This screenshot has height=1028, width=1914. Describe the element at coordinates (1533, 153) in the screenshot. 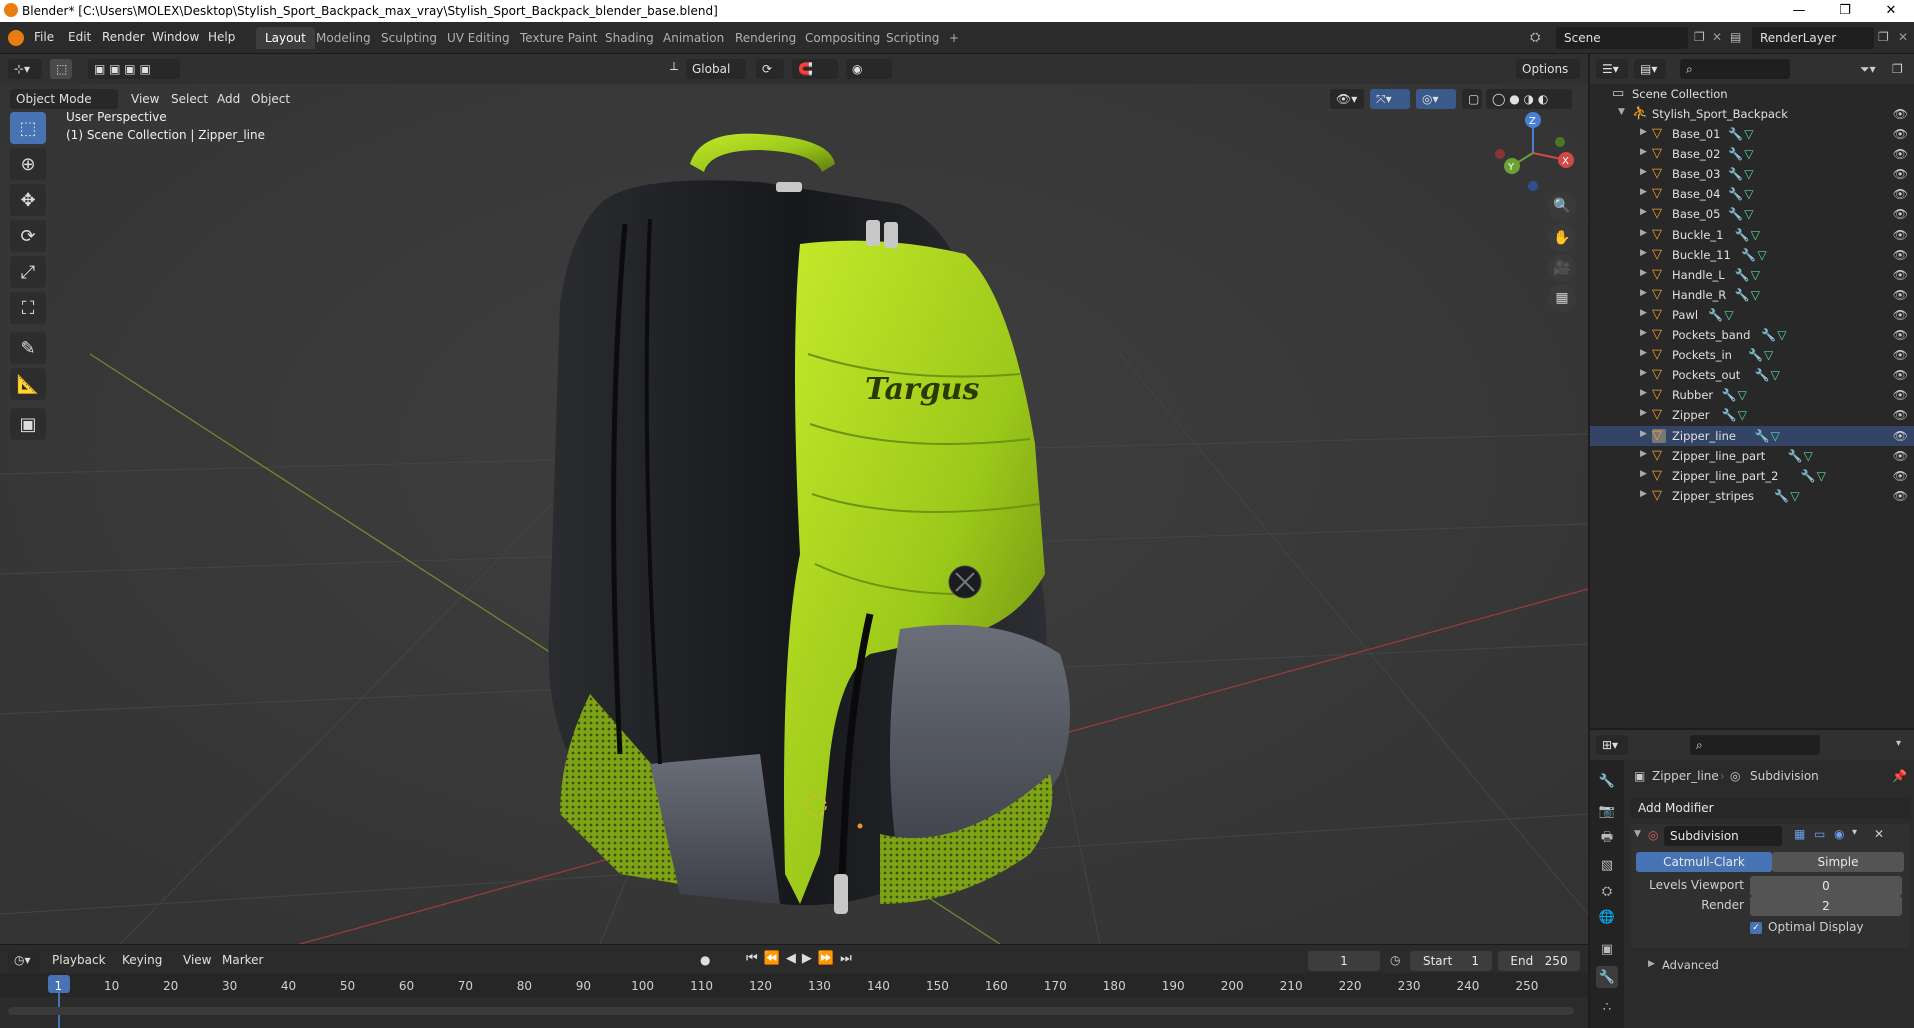

I see `navigation-gizmo: Z X Y` at that location.